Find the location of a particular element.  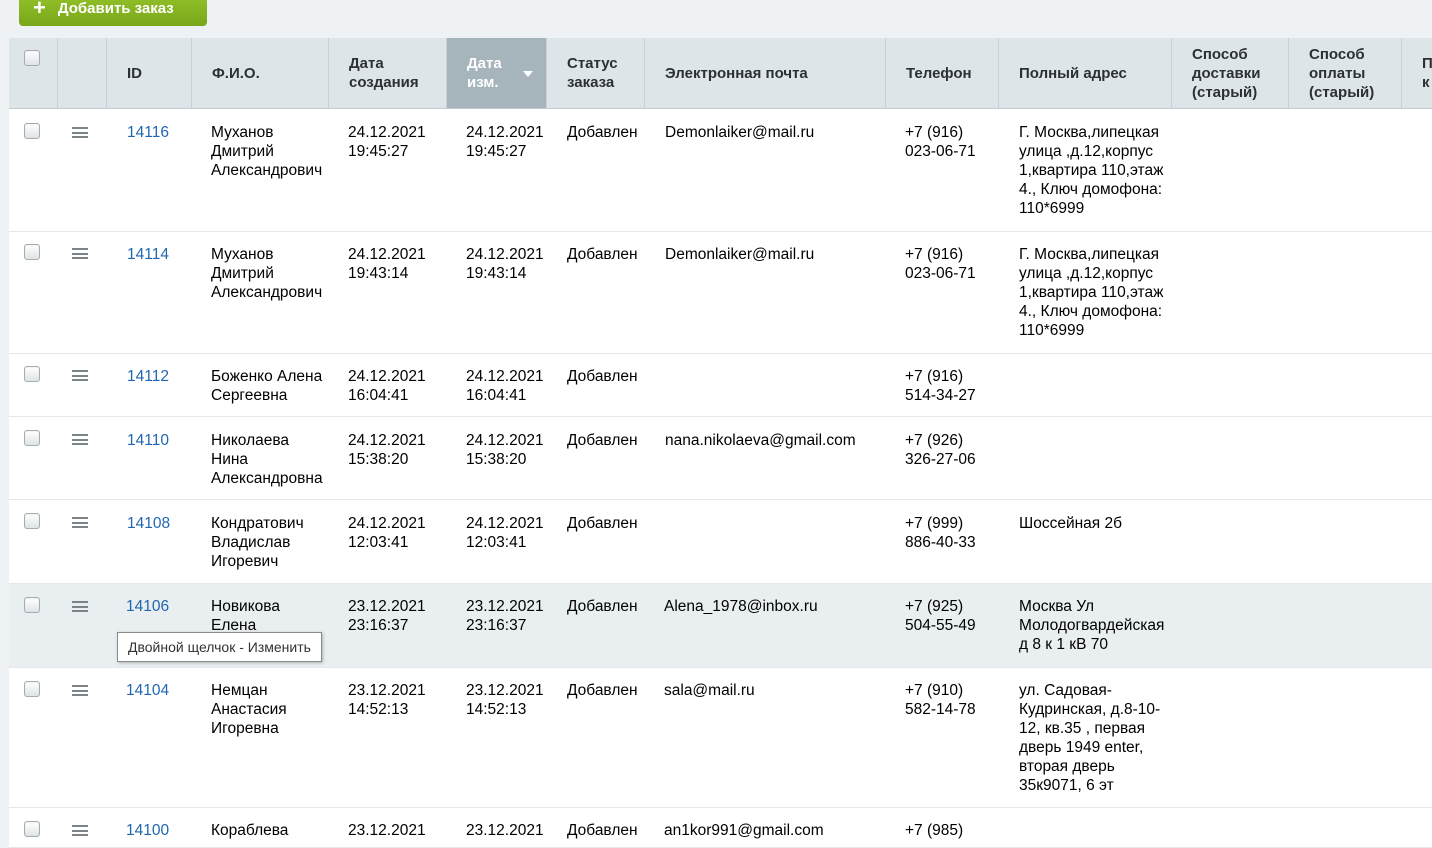

header-phone: Телефон is located at coordinates (942, 73).